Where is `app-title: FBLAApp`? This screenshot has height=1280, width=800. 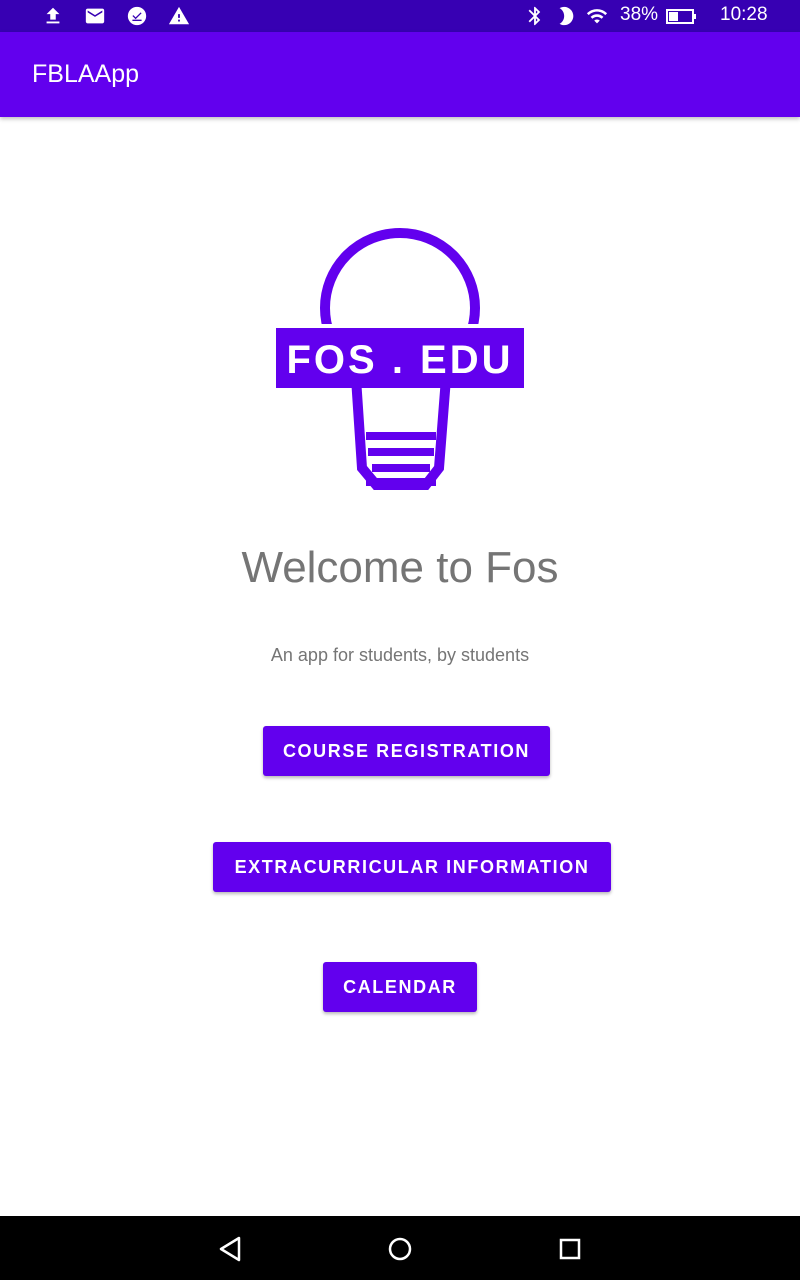
app-title: FBLAApp is located at coordinates (86, 74).